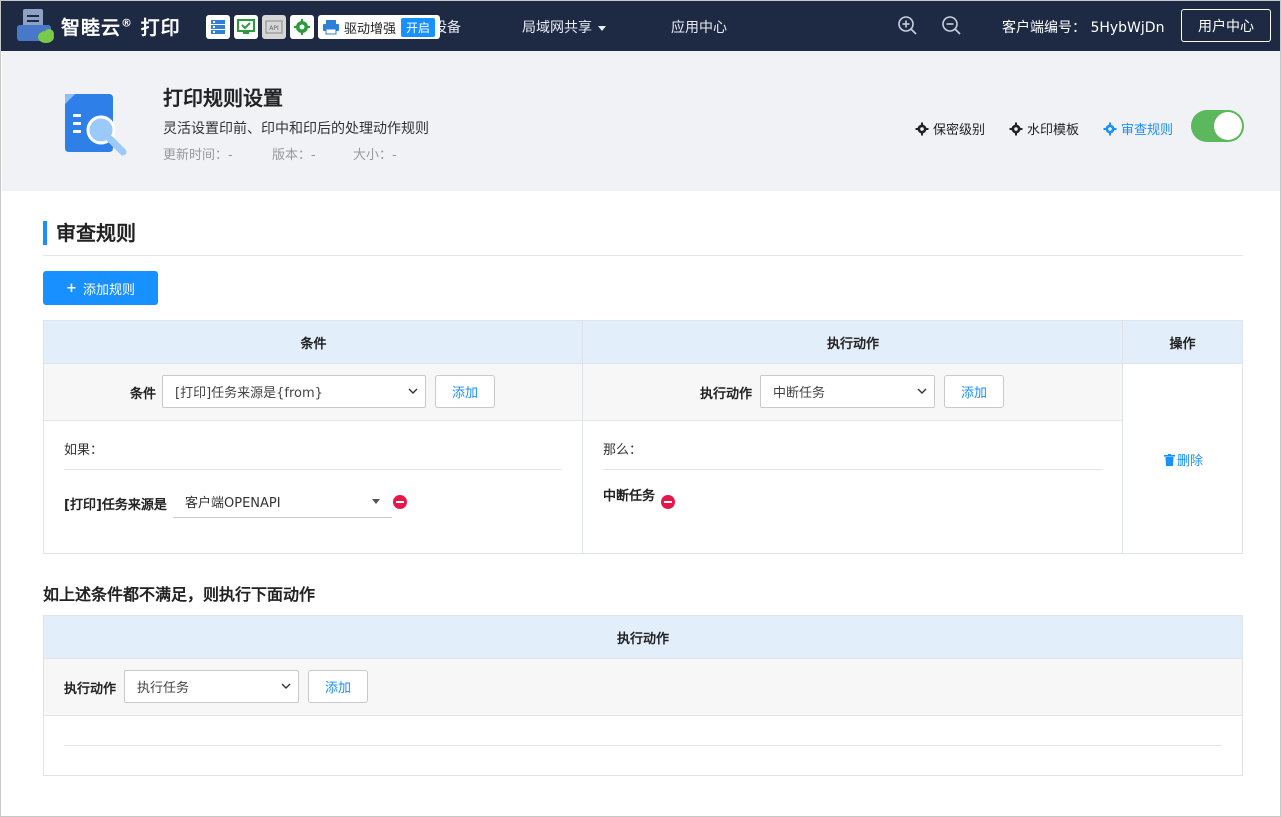 This screenshot has width=1281, height=817. Describe the element at coordinates (668, 502) in the screenshot. I see `remove-action-icon` at that location.